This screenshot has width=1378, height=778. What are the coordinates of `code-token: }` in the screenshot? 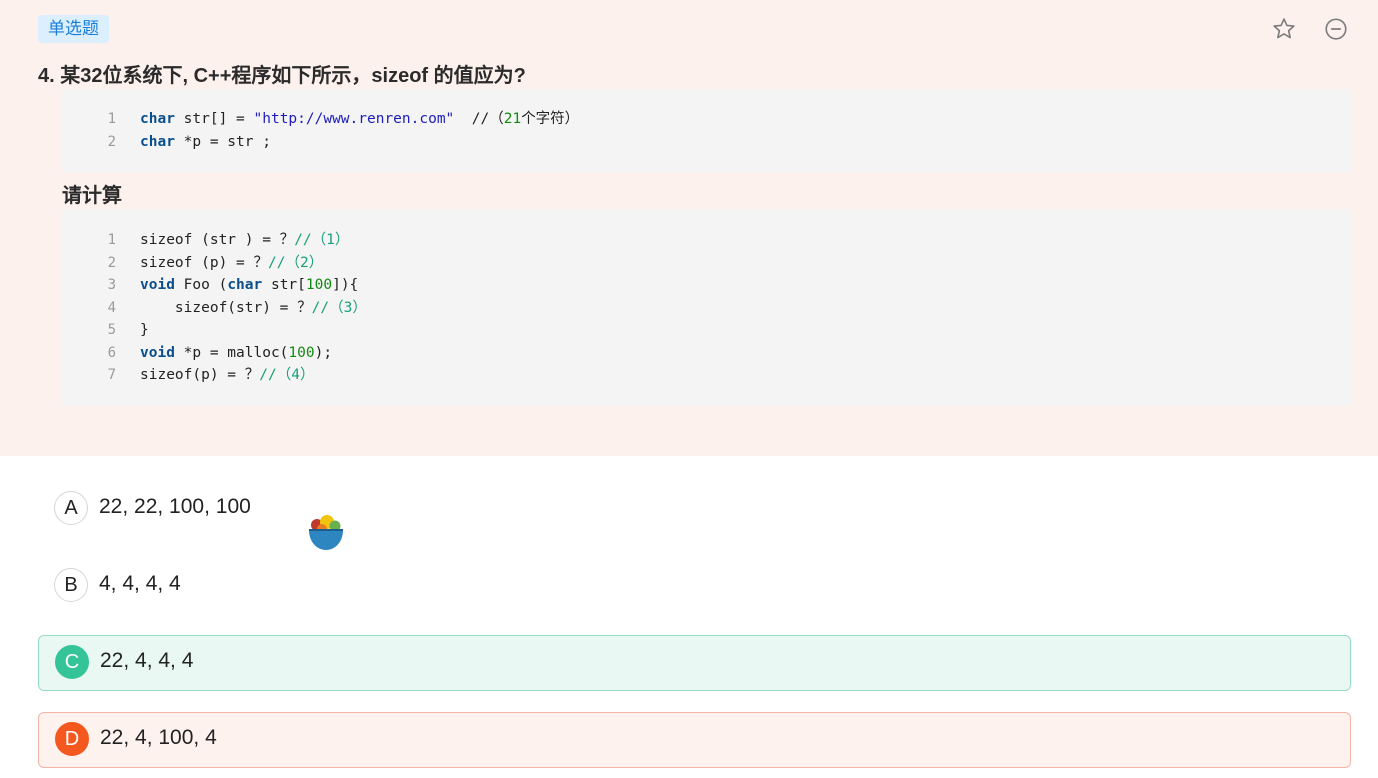 It's located at (144, 330).